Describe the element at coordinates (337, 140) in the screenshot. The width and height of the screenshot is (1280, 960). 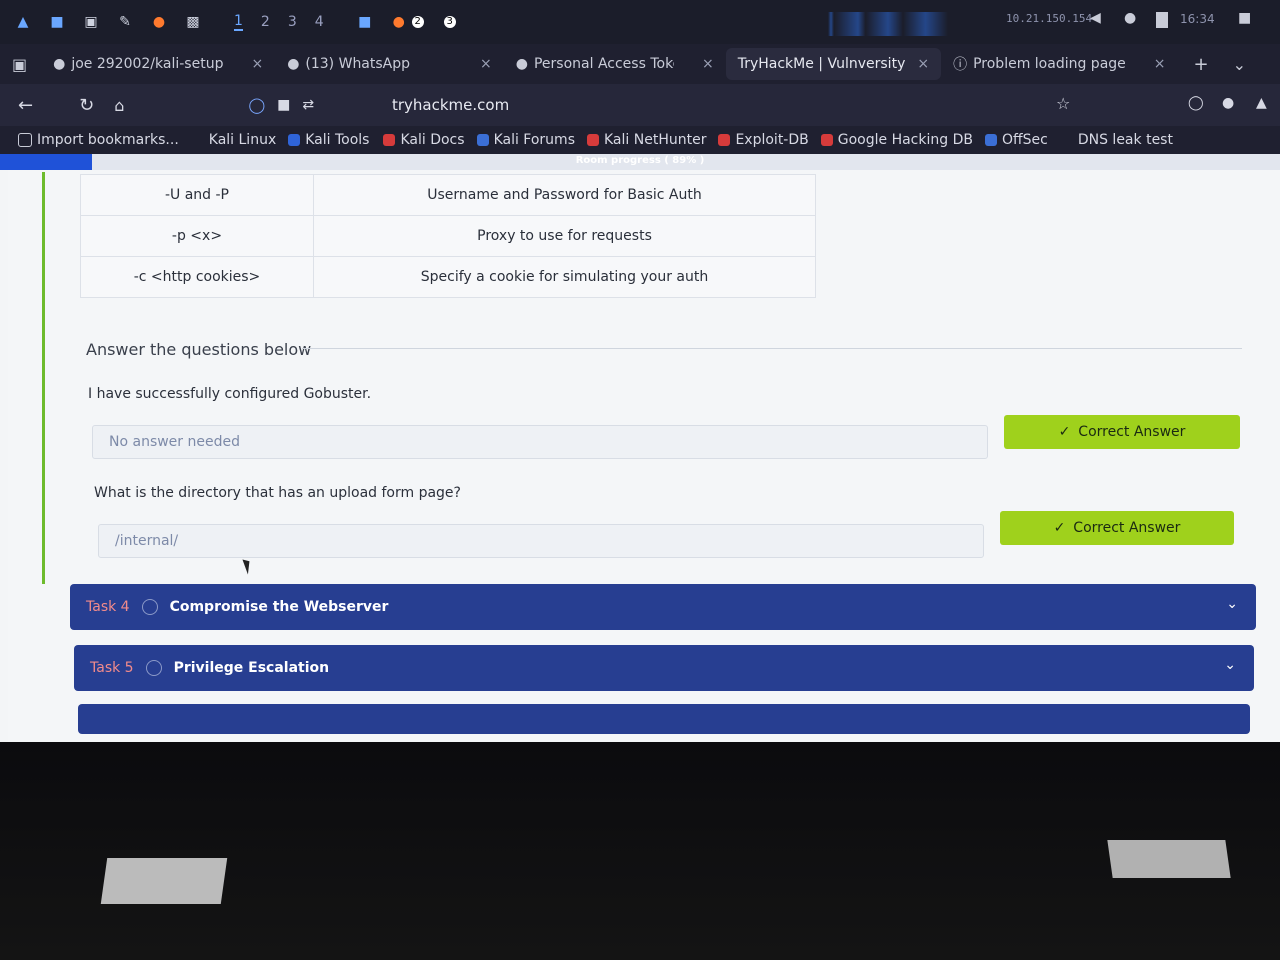
I see `bookmark-label: Kali Tools` at that location.